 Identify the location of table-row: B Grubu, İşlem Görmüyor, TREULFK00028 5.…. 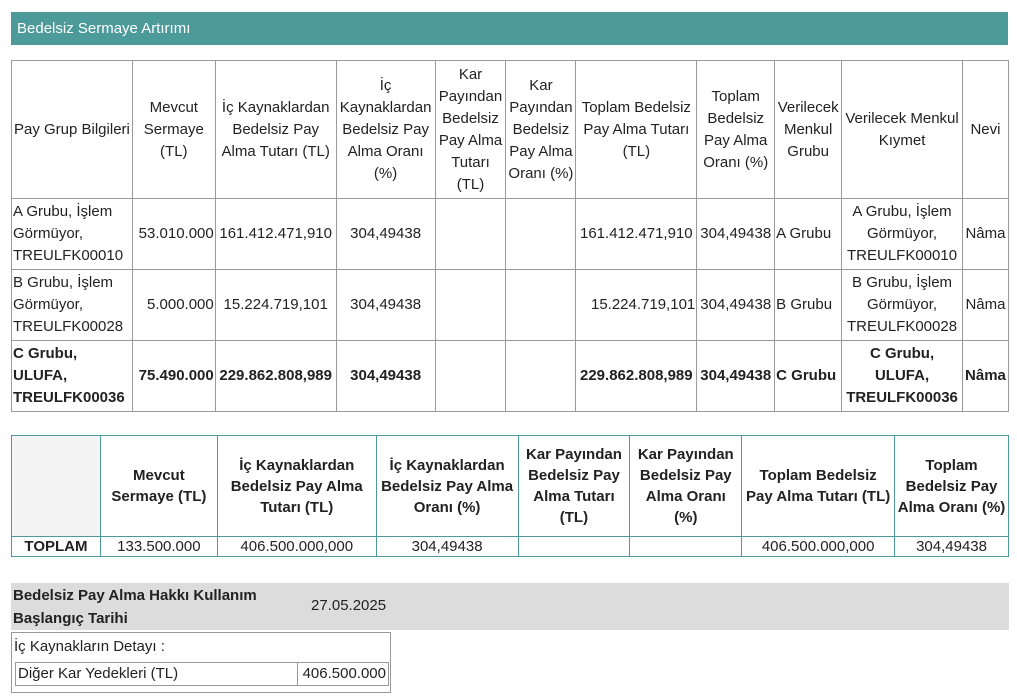
(510, 305).